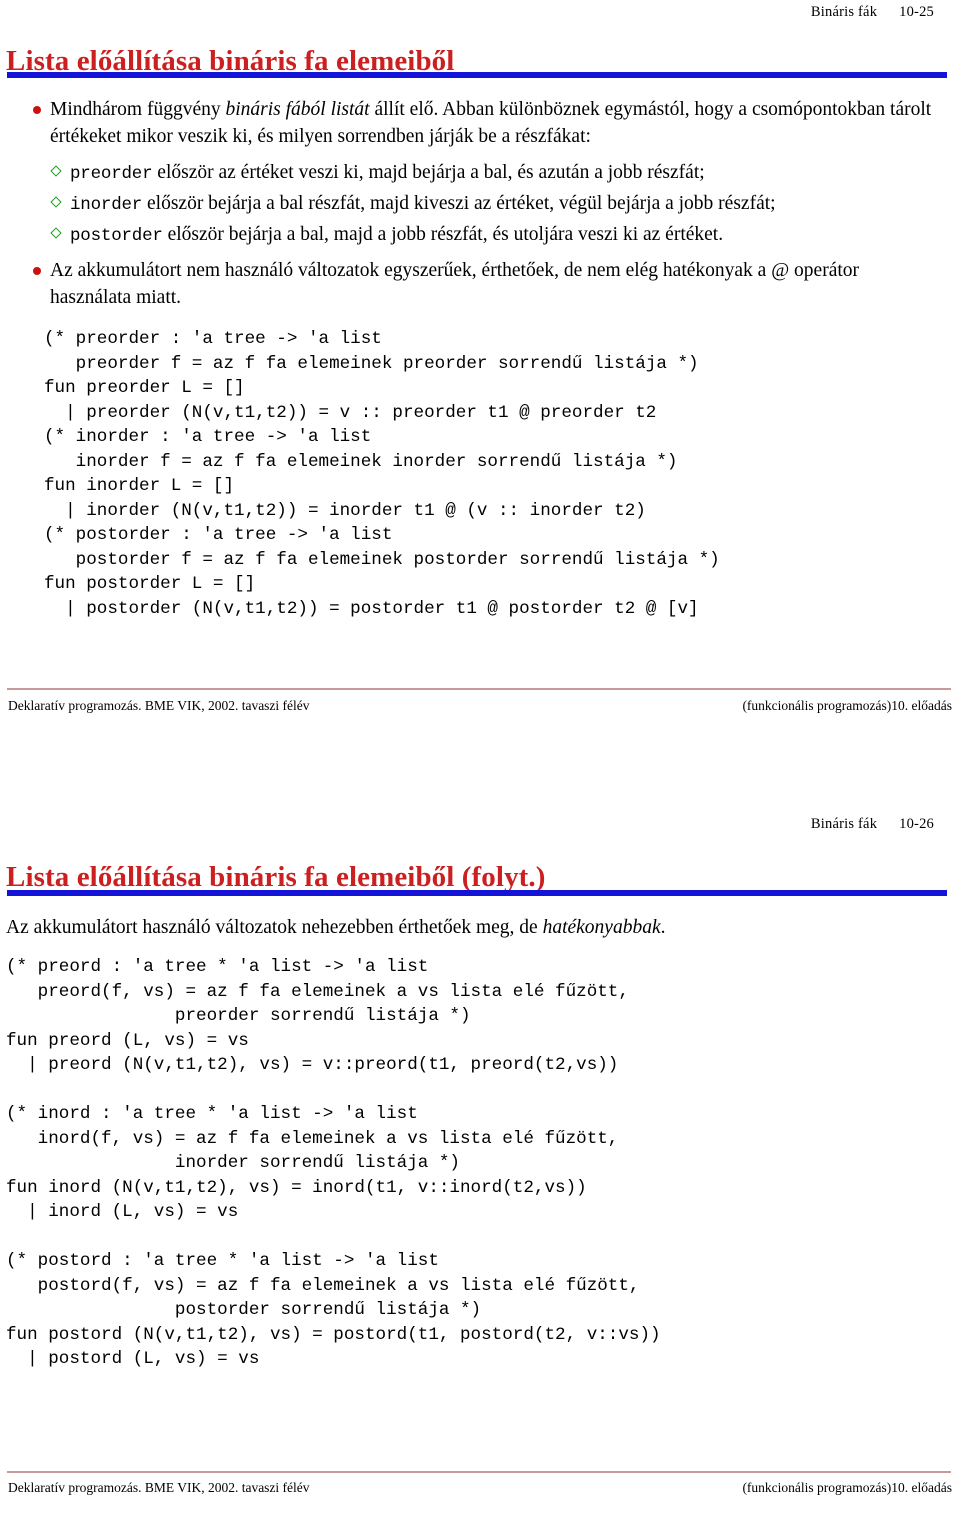 This screenshot has height=1532, width=960. What do you see at coordinates (106, 205) in the screenshot?
I see `sub-bullet-code-inorder: inorder` at bounding box center [106, 205].